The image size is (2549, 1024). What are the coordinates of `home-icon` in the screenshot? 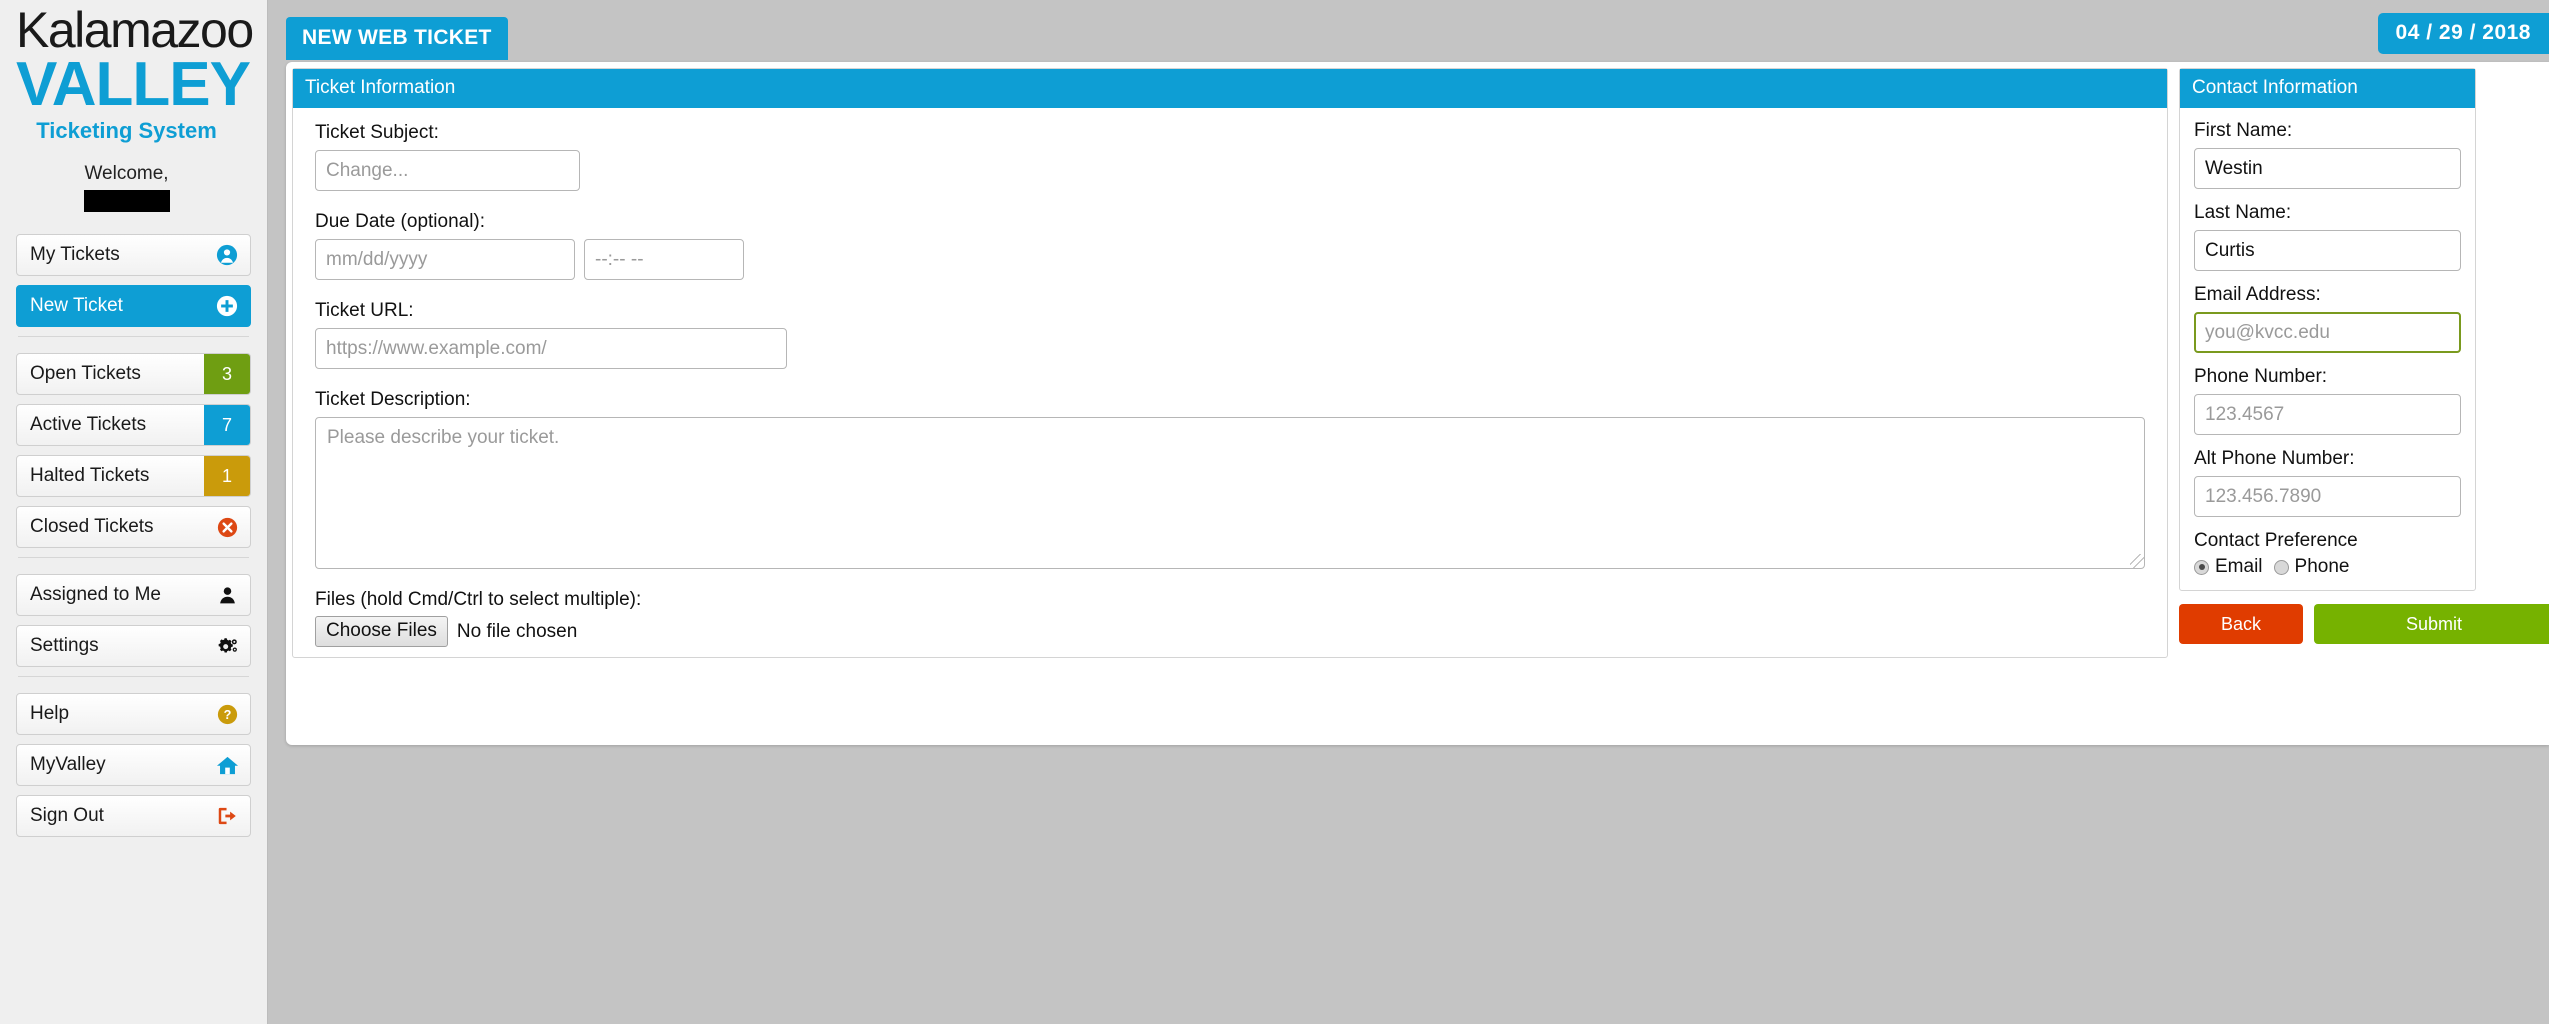 It's located at (227, 765).